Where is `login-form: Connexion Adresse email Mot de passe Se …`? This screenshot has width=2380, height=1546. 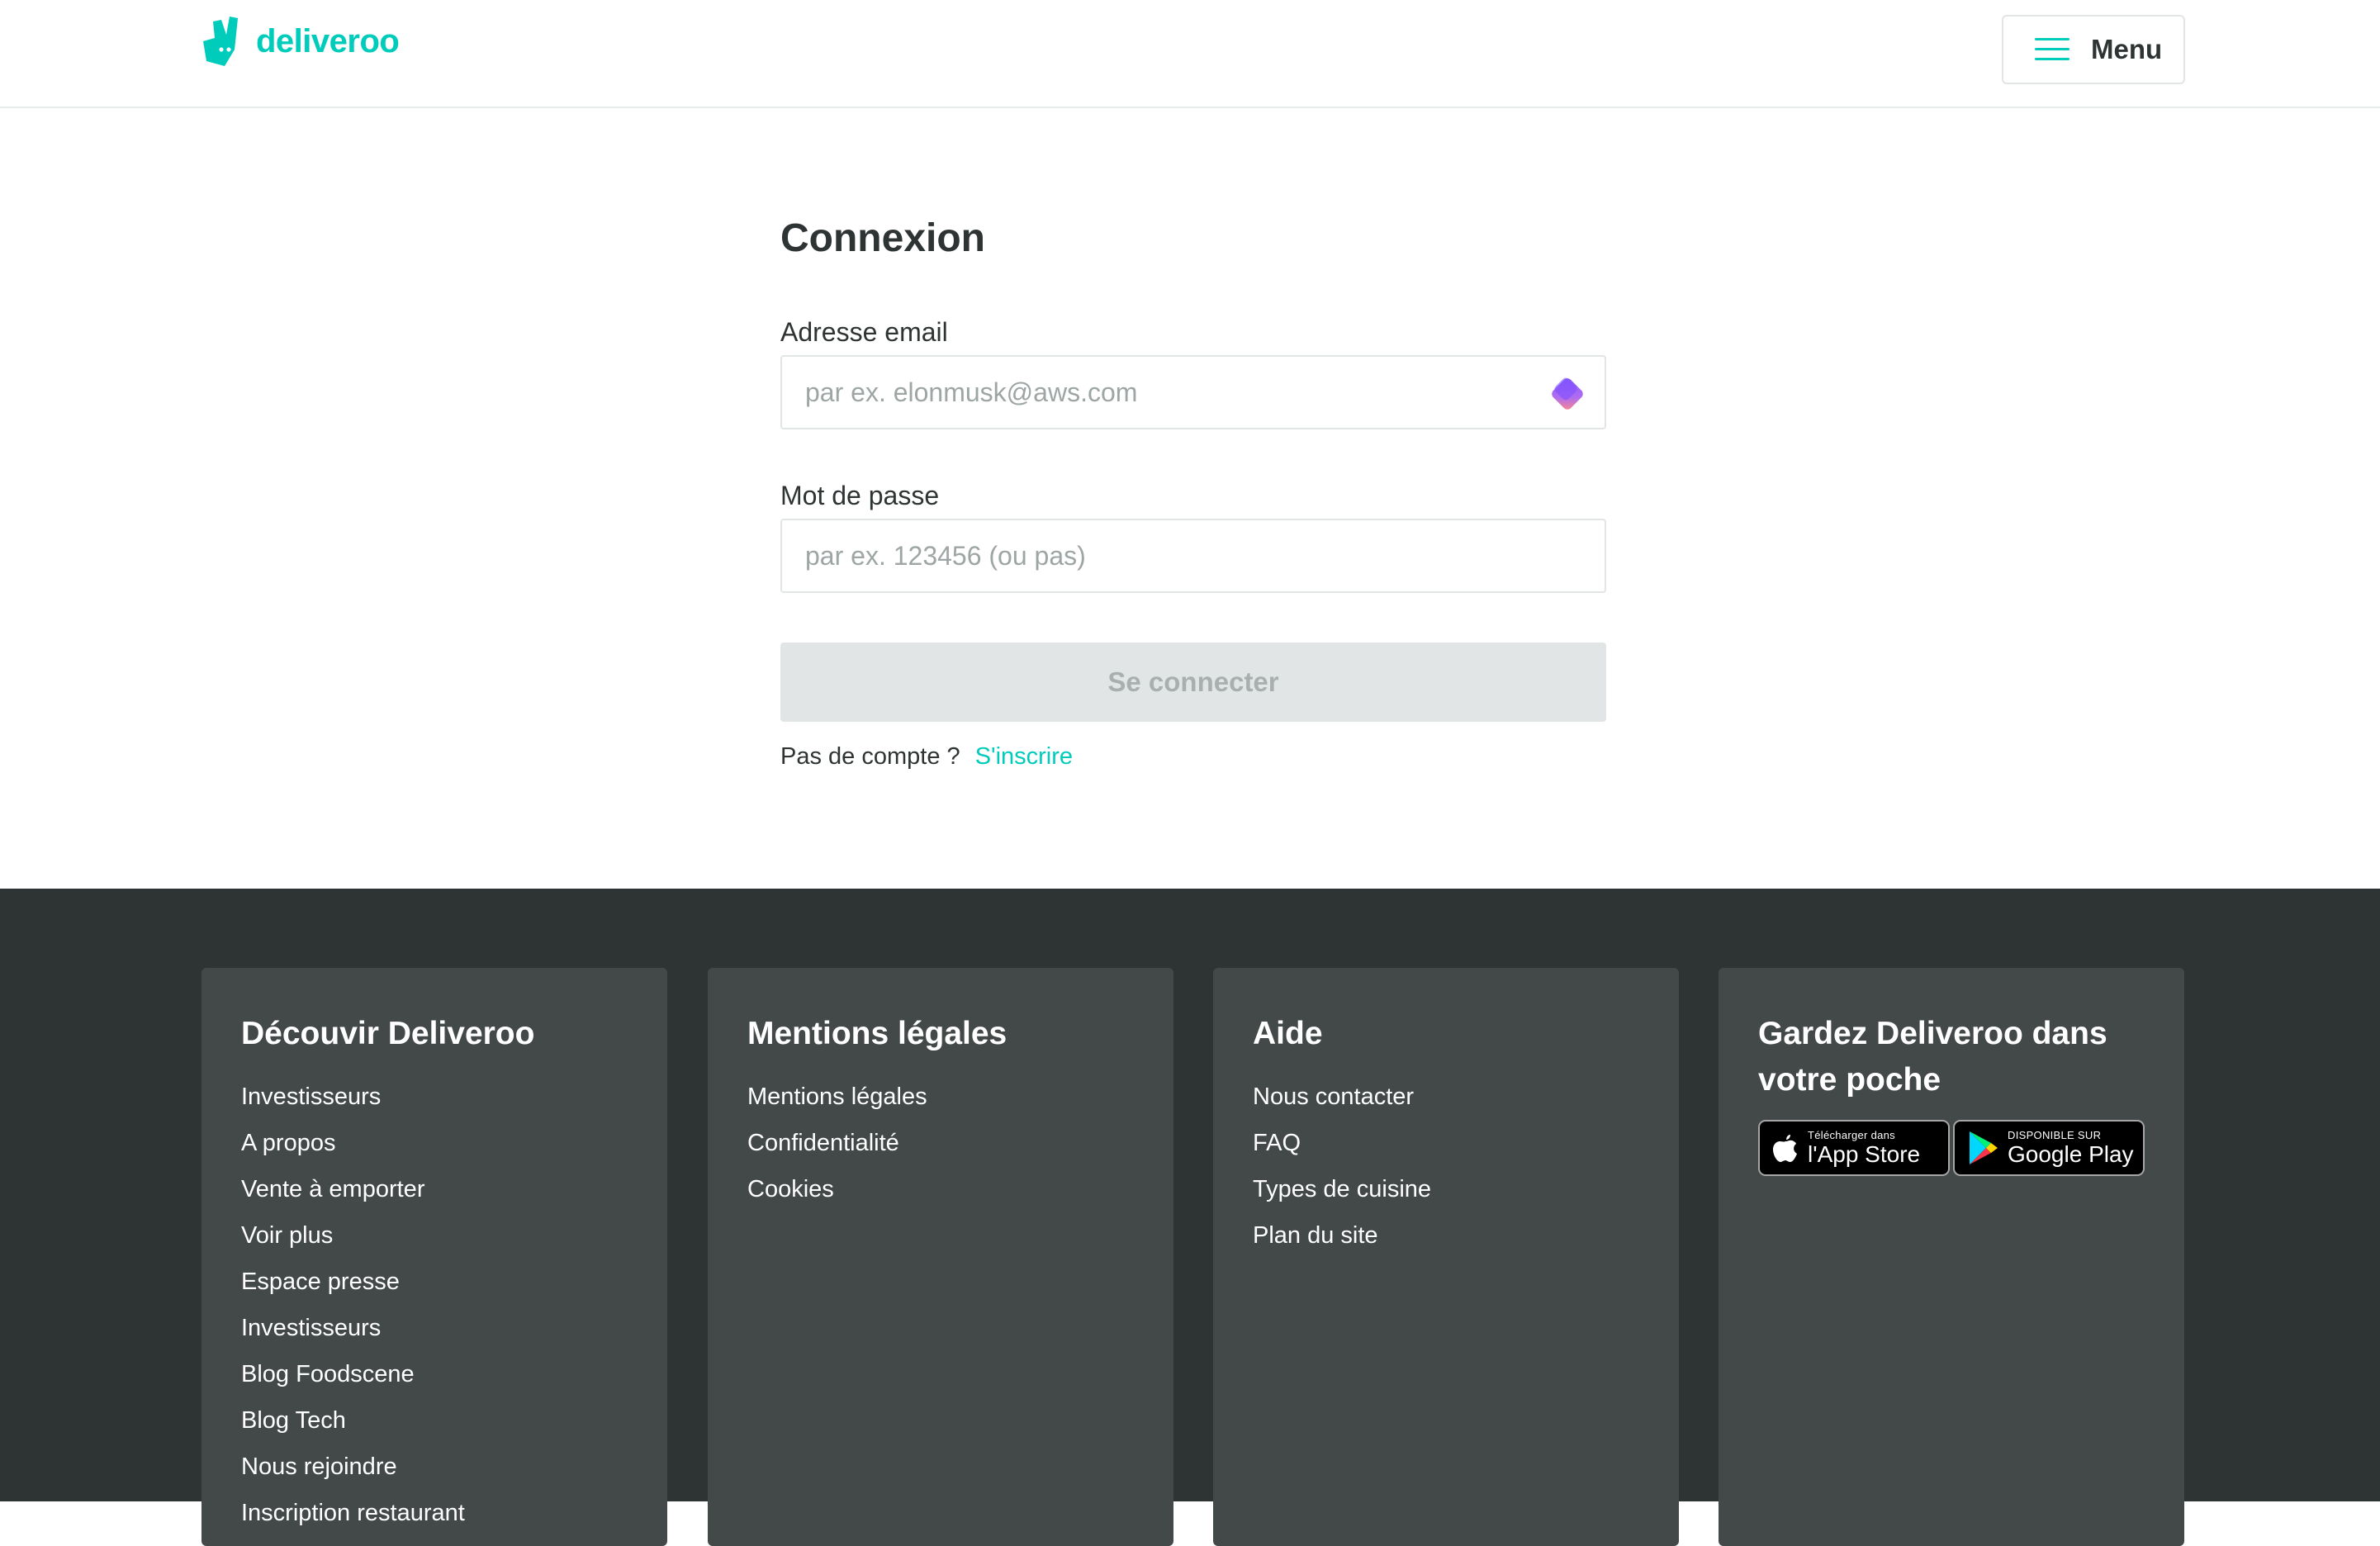 login-form: Connexion Adresse email Mot de passe Se … is located at coordinates (1193, 492).